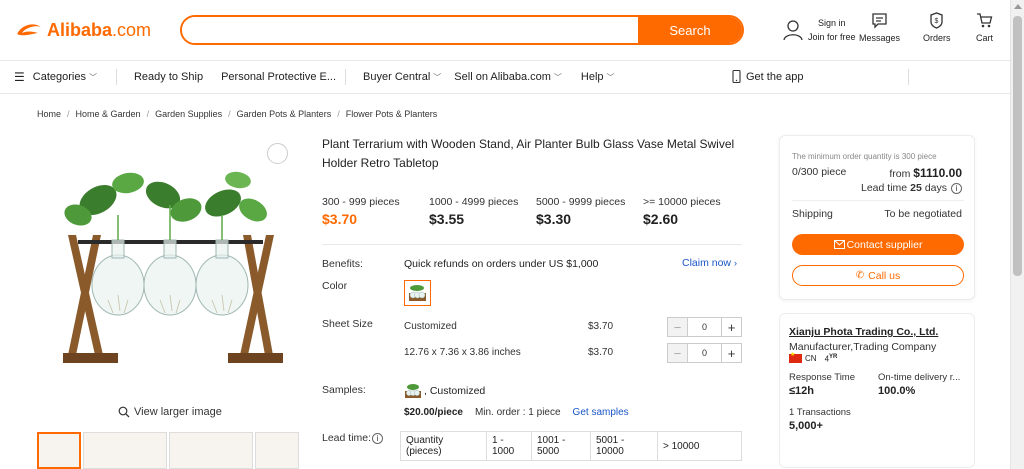 This screenshot has height=469, width=1024. What do you see at coordinates (735, 263) in the screenshot?
I see `chevron-right-icon: ›` at bounding box center [735, 263].